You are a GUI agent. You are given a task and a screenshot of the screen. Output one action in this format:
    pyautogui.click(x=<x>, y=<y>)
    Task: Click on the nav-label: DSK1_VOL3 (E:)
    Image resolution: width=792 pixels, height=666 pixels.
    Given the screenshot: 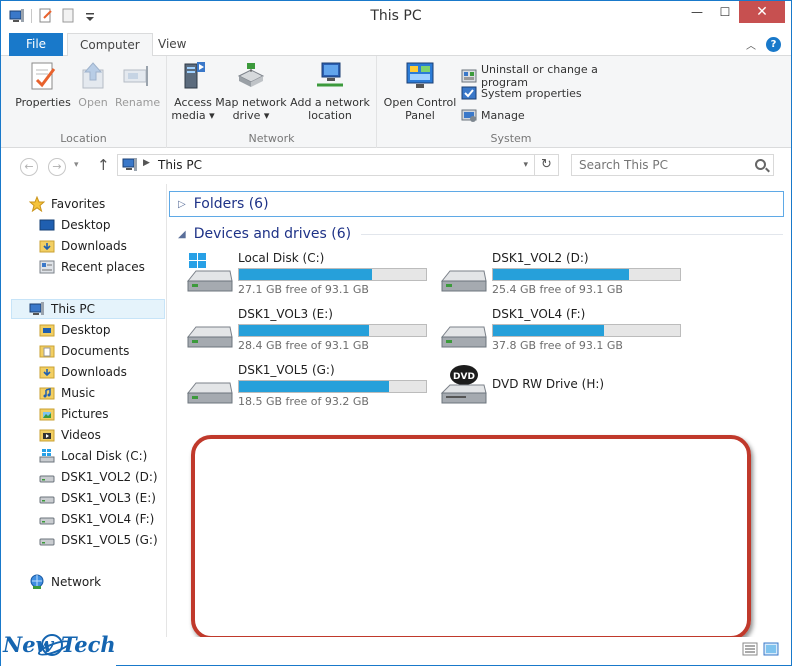 What is the action you would take?
    pyautogui.click(x=108, y=498)
    